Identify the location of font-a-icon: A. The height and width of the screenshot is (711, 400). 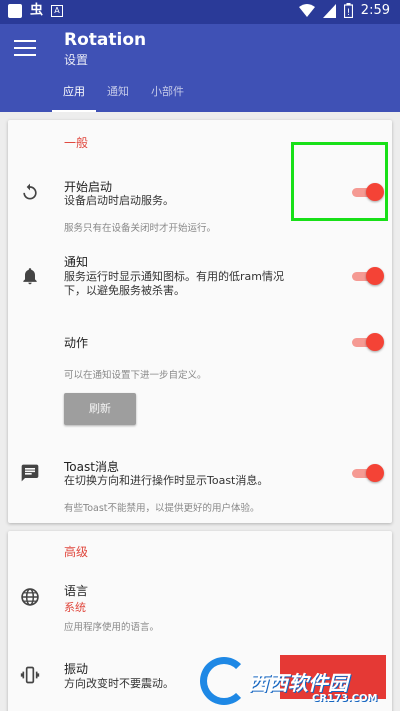
(57, 11).